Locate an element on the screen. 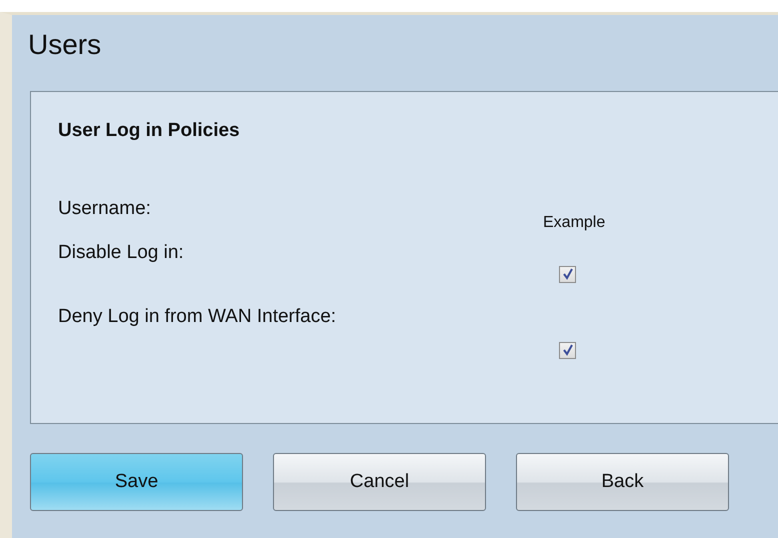 The image size is (778, 538). action-button: Cancel is located at coordinates (379, 482).